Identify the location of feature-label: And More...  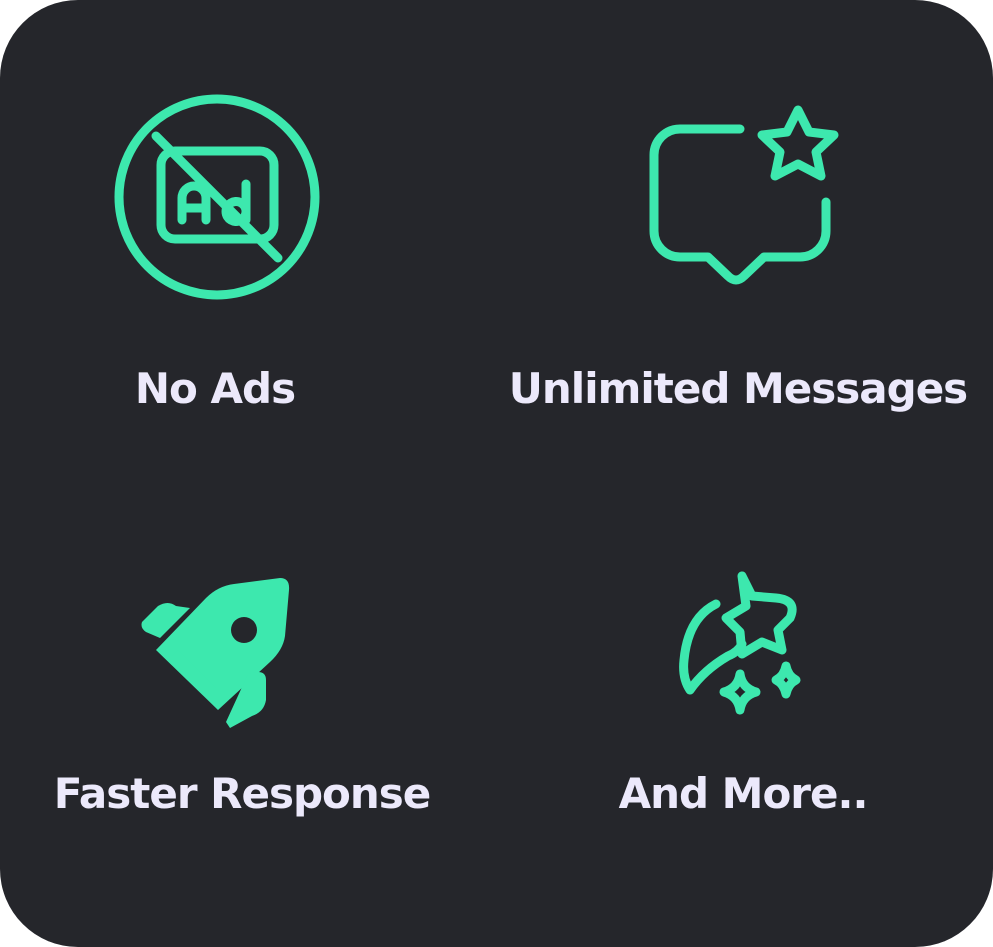
(743, 793).